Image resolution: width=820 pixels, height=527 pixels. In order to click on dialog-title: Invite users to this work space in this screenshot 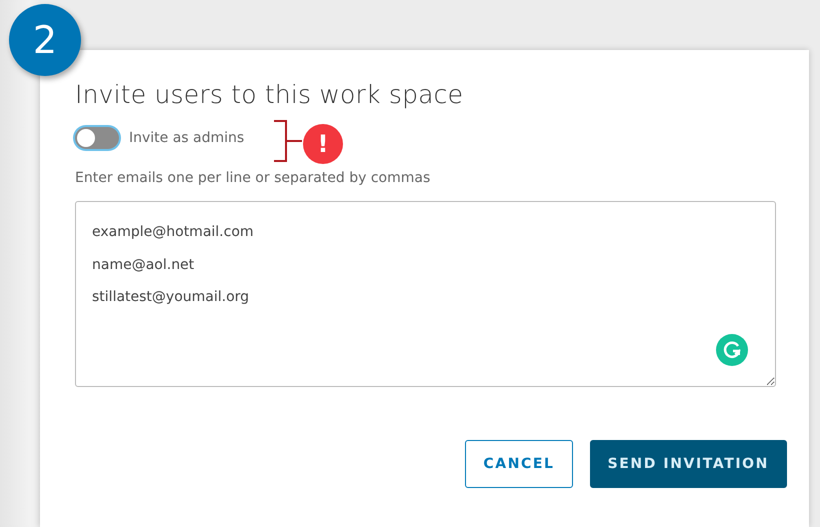, I will do `click(269, 94)`.